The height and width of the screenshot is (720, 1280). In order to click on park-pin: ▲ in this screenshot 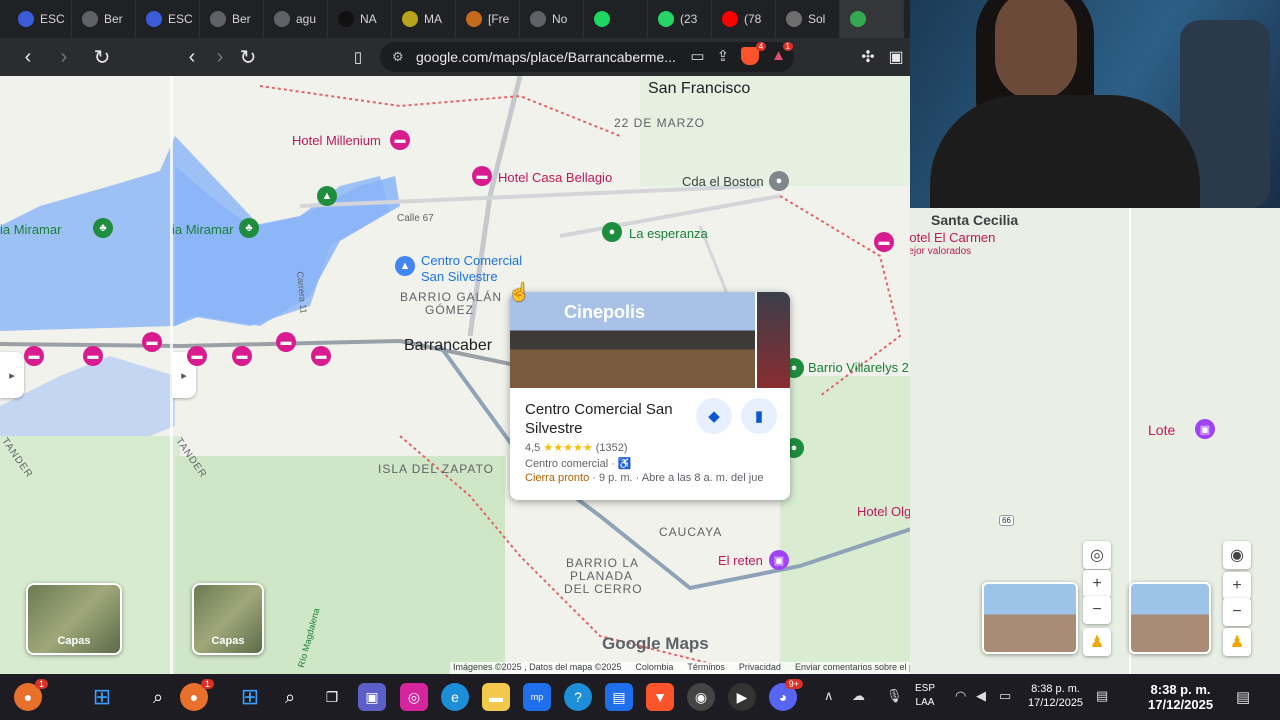, I will do `click(327, 196)`.